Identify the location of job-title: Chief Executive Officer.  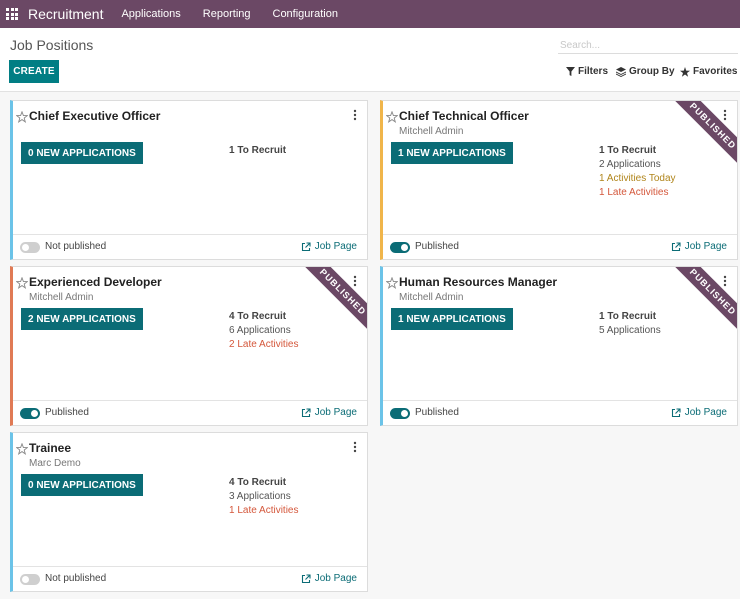
(94, 116).